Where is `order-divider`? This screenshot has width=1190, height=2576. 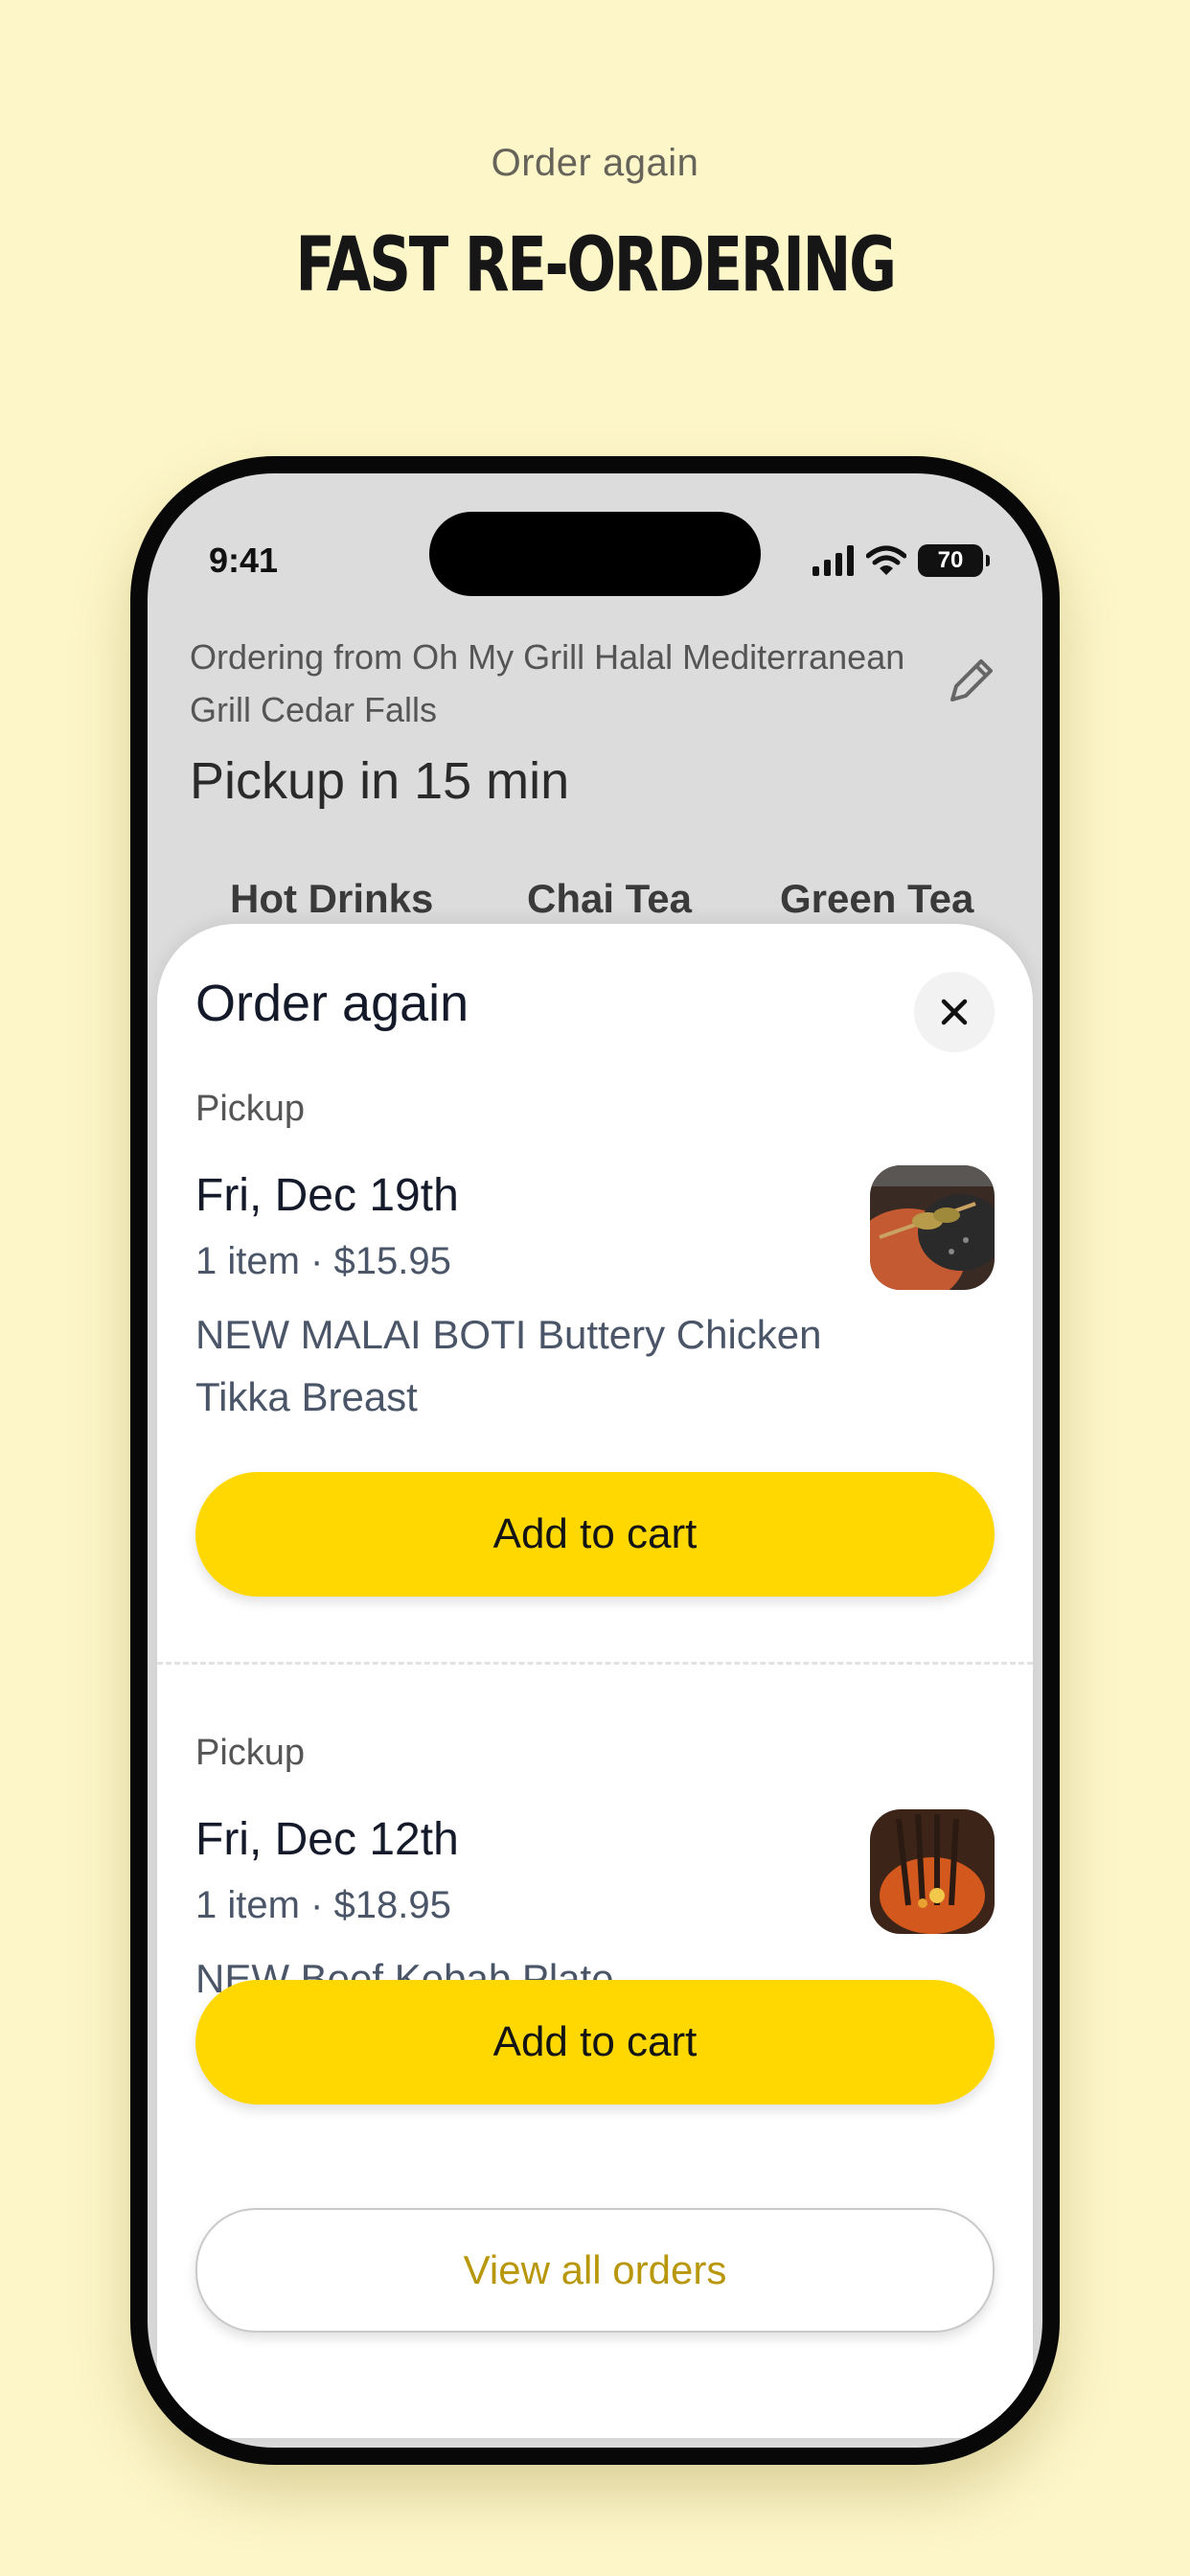
order-divider is located at coordinates (595, 1663).